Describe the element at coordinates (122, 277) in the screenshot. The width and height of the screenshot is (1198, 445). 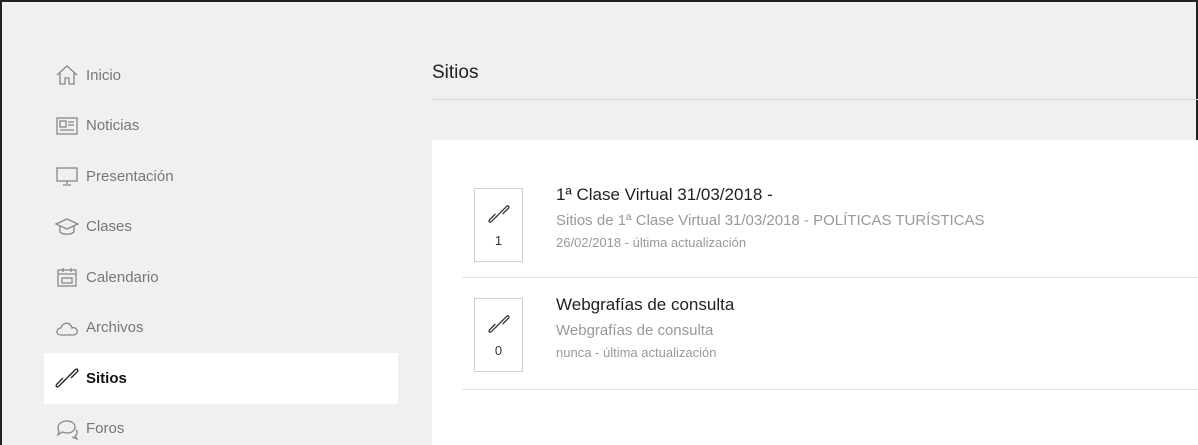
I see `sidebar-item-label: Calendario` at that location.